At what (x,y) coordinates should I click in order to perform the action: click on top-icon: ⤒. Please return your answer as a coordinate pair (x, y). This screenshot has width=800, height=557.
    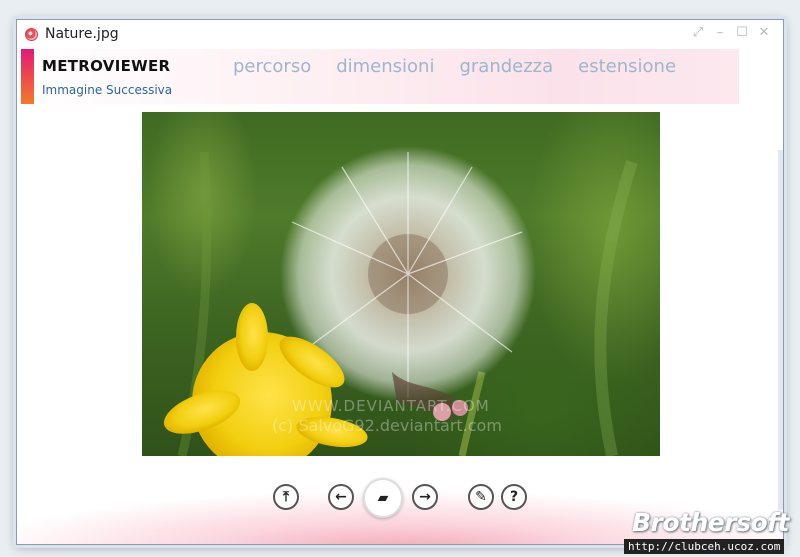
    Looking at the image, I should click on (286, 497).